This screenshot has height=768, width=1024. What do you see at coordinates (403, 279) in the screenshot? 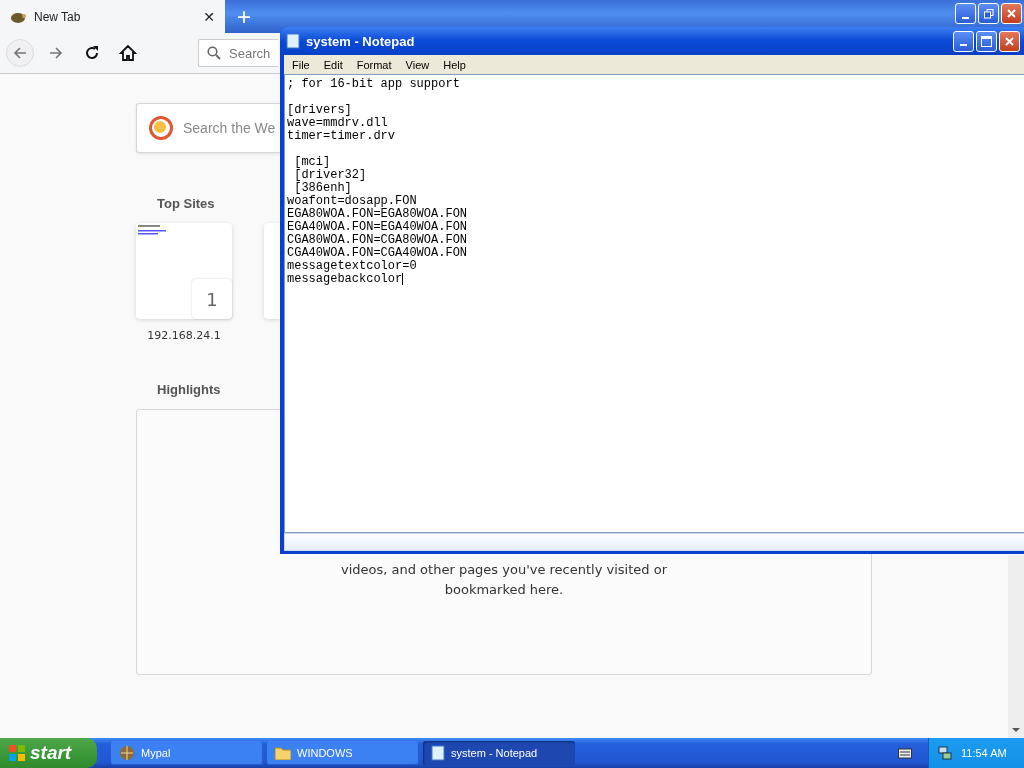
I see `text-cursor` at bounding box center [403, 279].